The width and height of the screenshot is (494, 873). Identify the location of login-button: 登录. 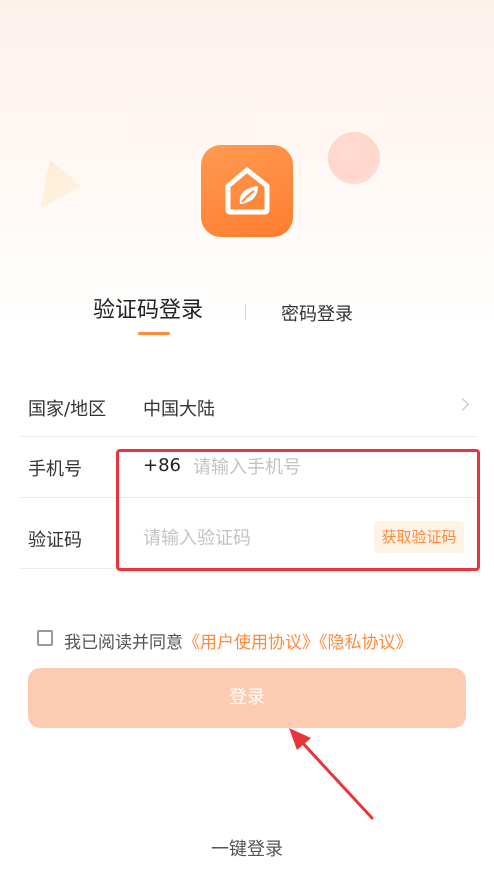
(247, 698).